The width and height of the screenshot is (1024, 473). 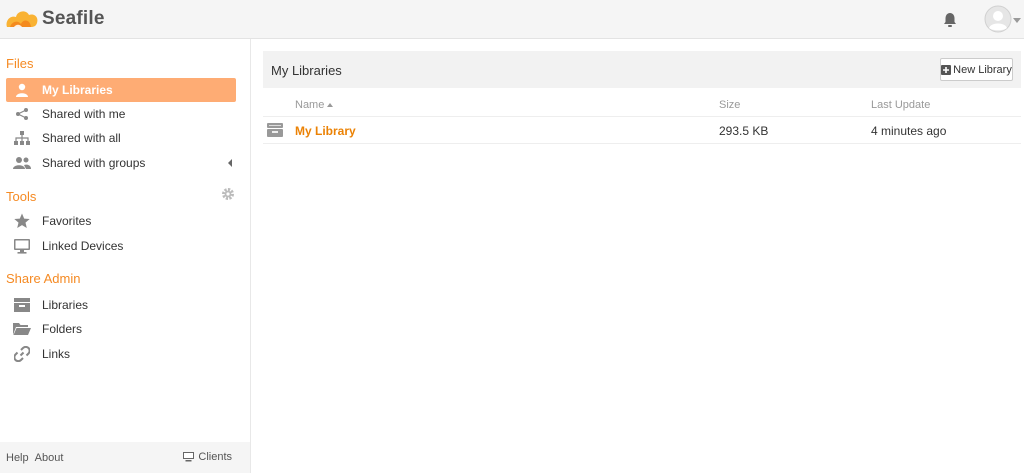 I want to click on sidebar-item-label: Shared with groups, so click(x=94, y=163).